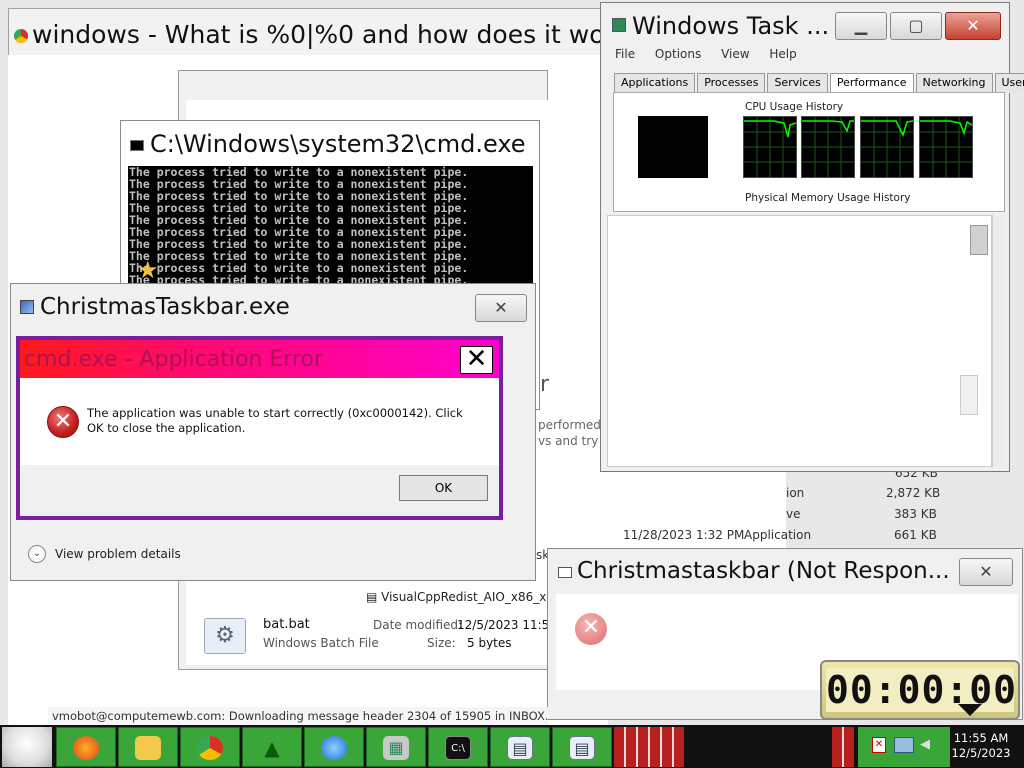  Describe the element at coordinates (861, 26) in the screenshot. I see `minimize-button: ▁` at that location.